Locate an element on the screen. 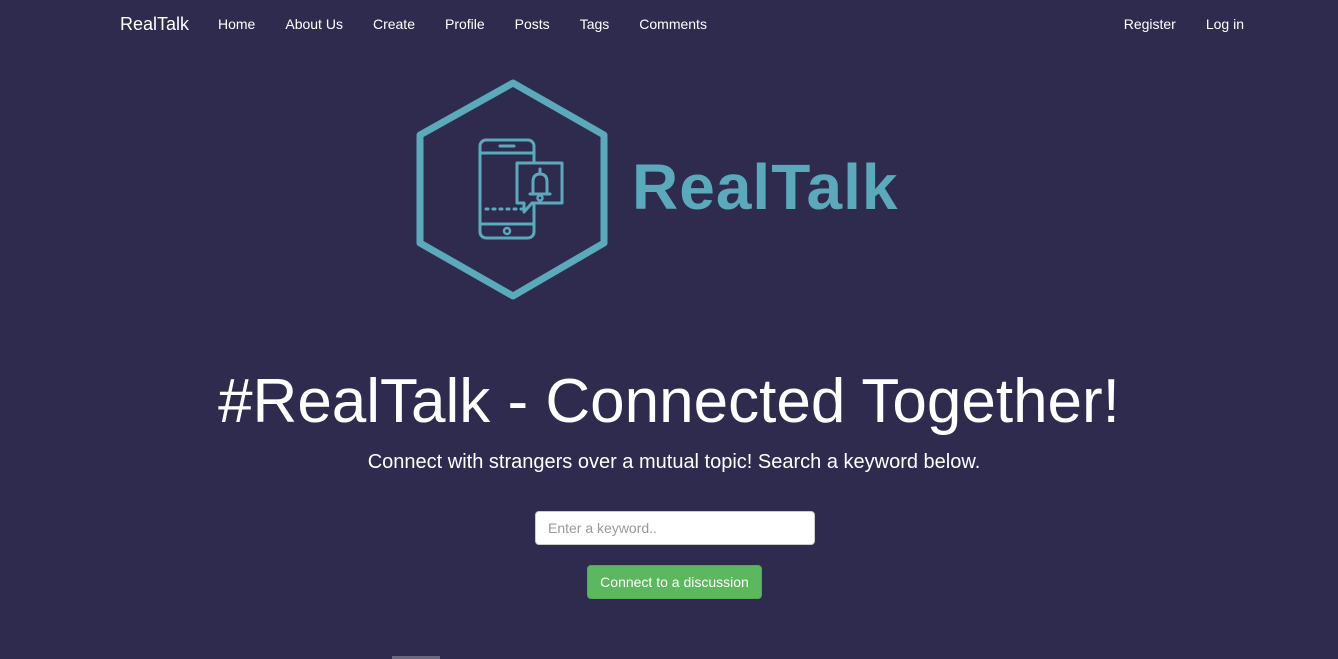 The image size is (1338, 659). nav-right-group: Register Log in is located at coordinates (1184, 24).